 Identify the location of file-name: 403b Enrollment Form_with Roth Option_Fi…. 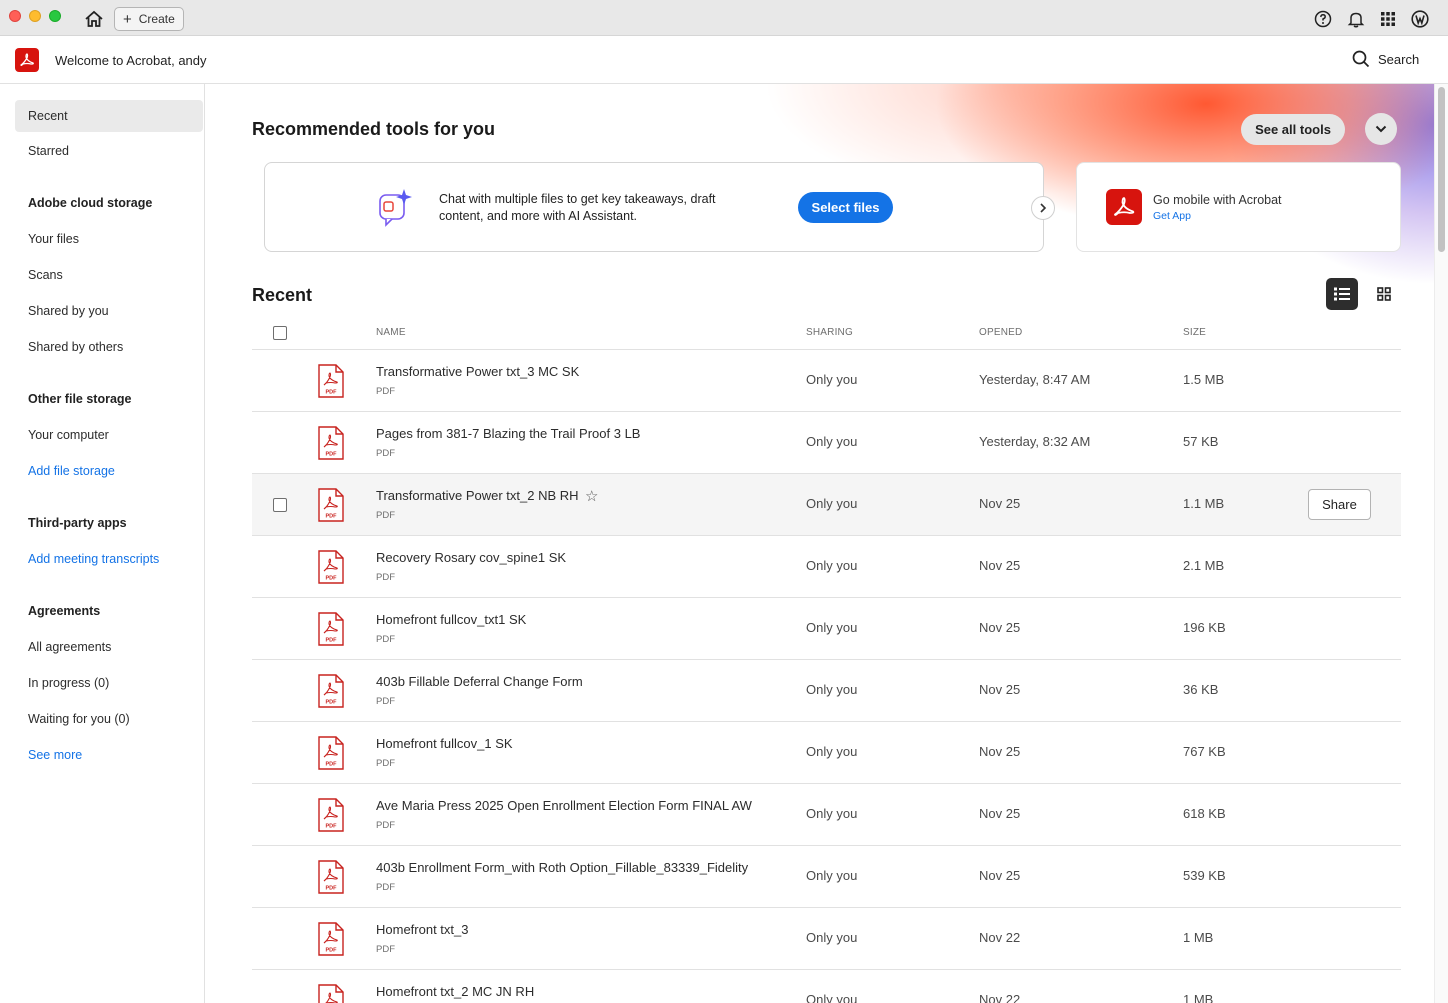
(562, 867).